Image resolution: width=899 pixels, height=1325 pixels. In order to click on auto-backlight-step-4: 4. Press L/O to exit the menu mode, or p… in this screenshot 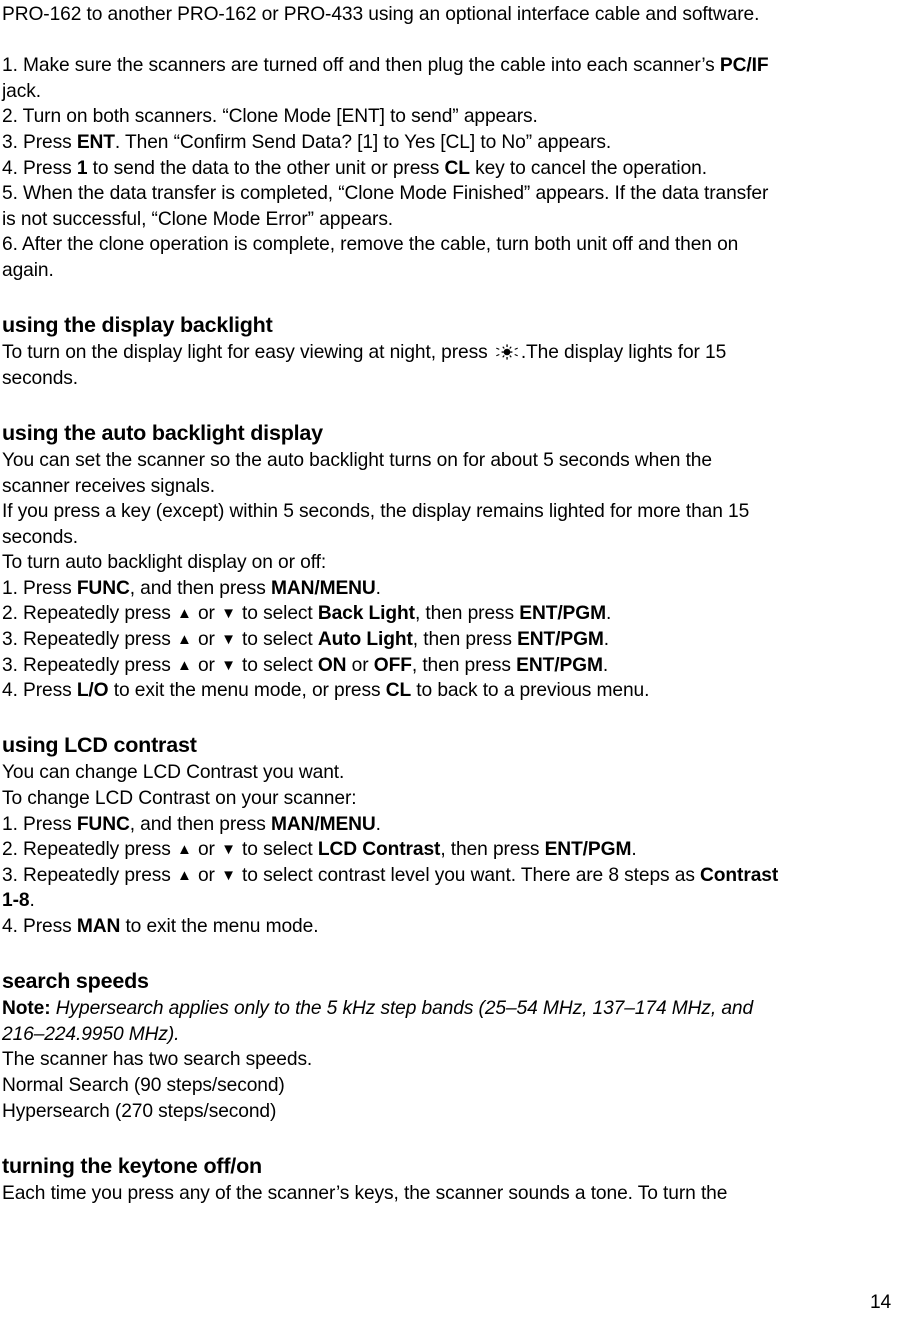, I will do `click(450, 691)`.